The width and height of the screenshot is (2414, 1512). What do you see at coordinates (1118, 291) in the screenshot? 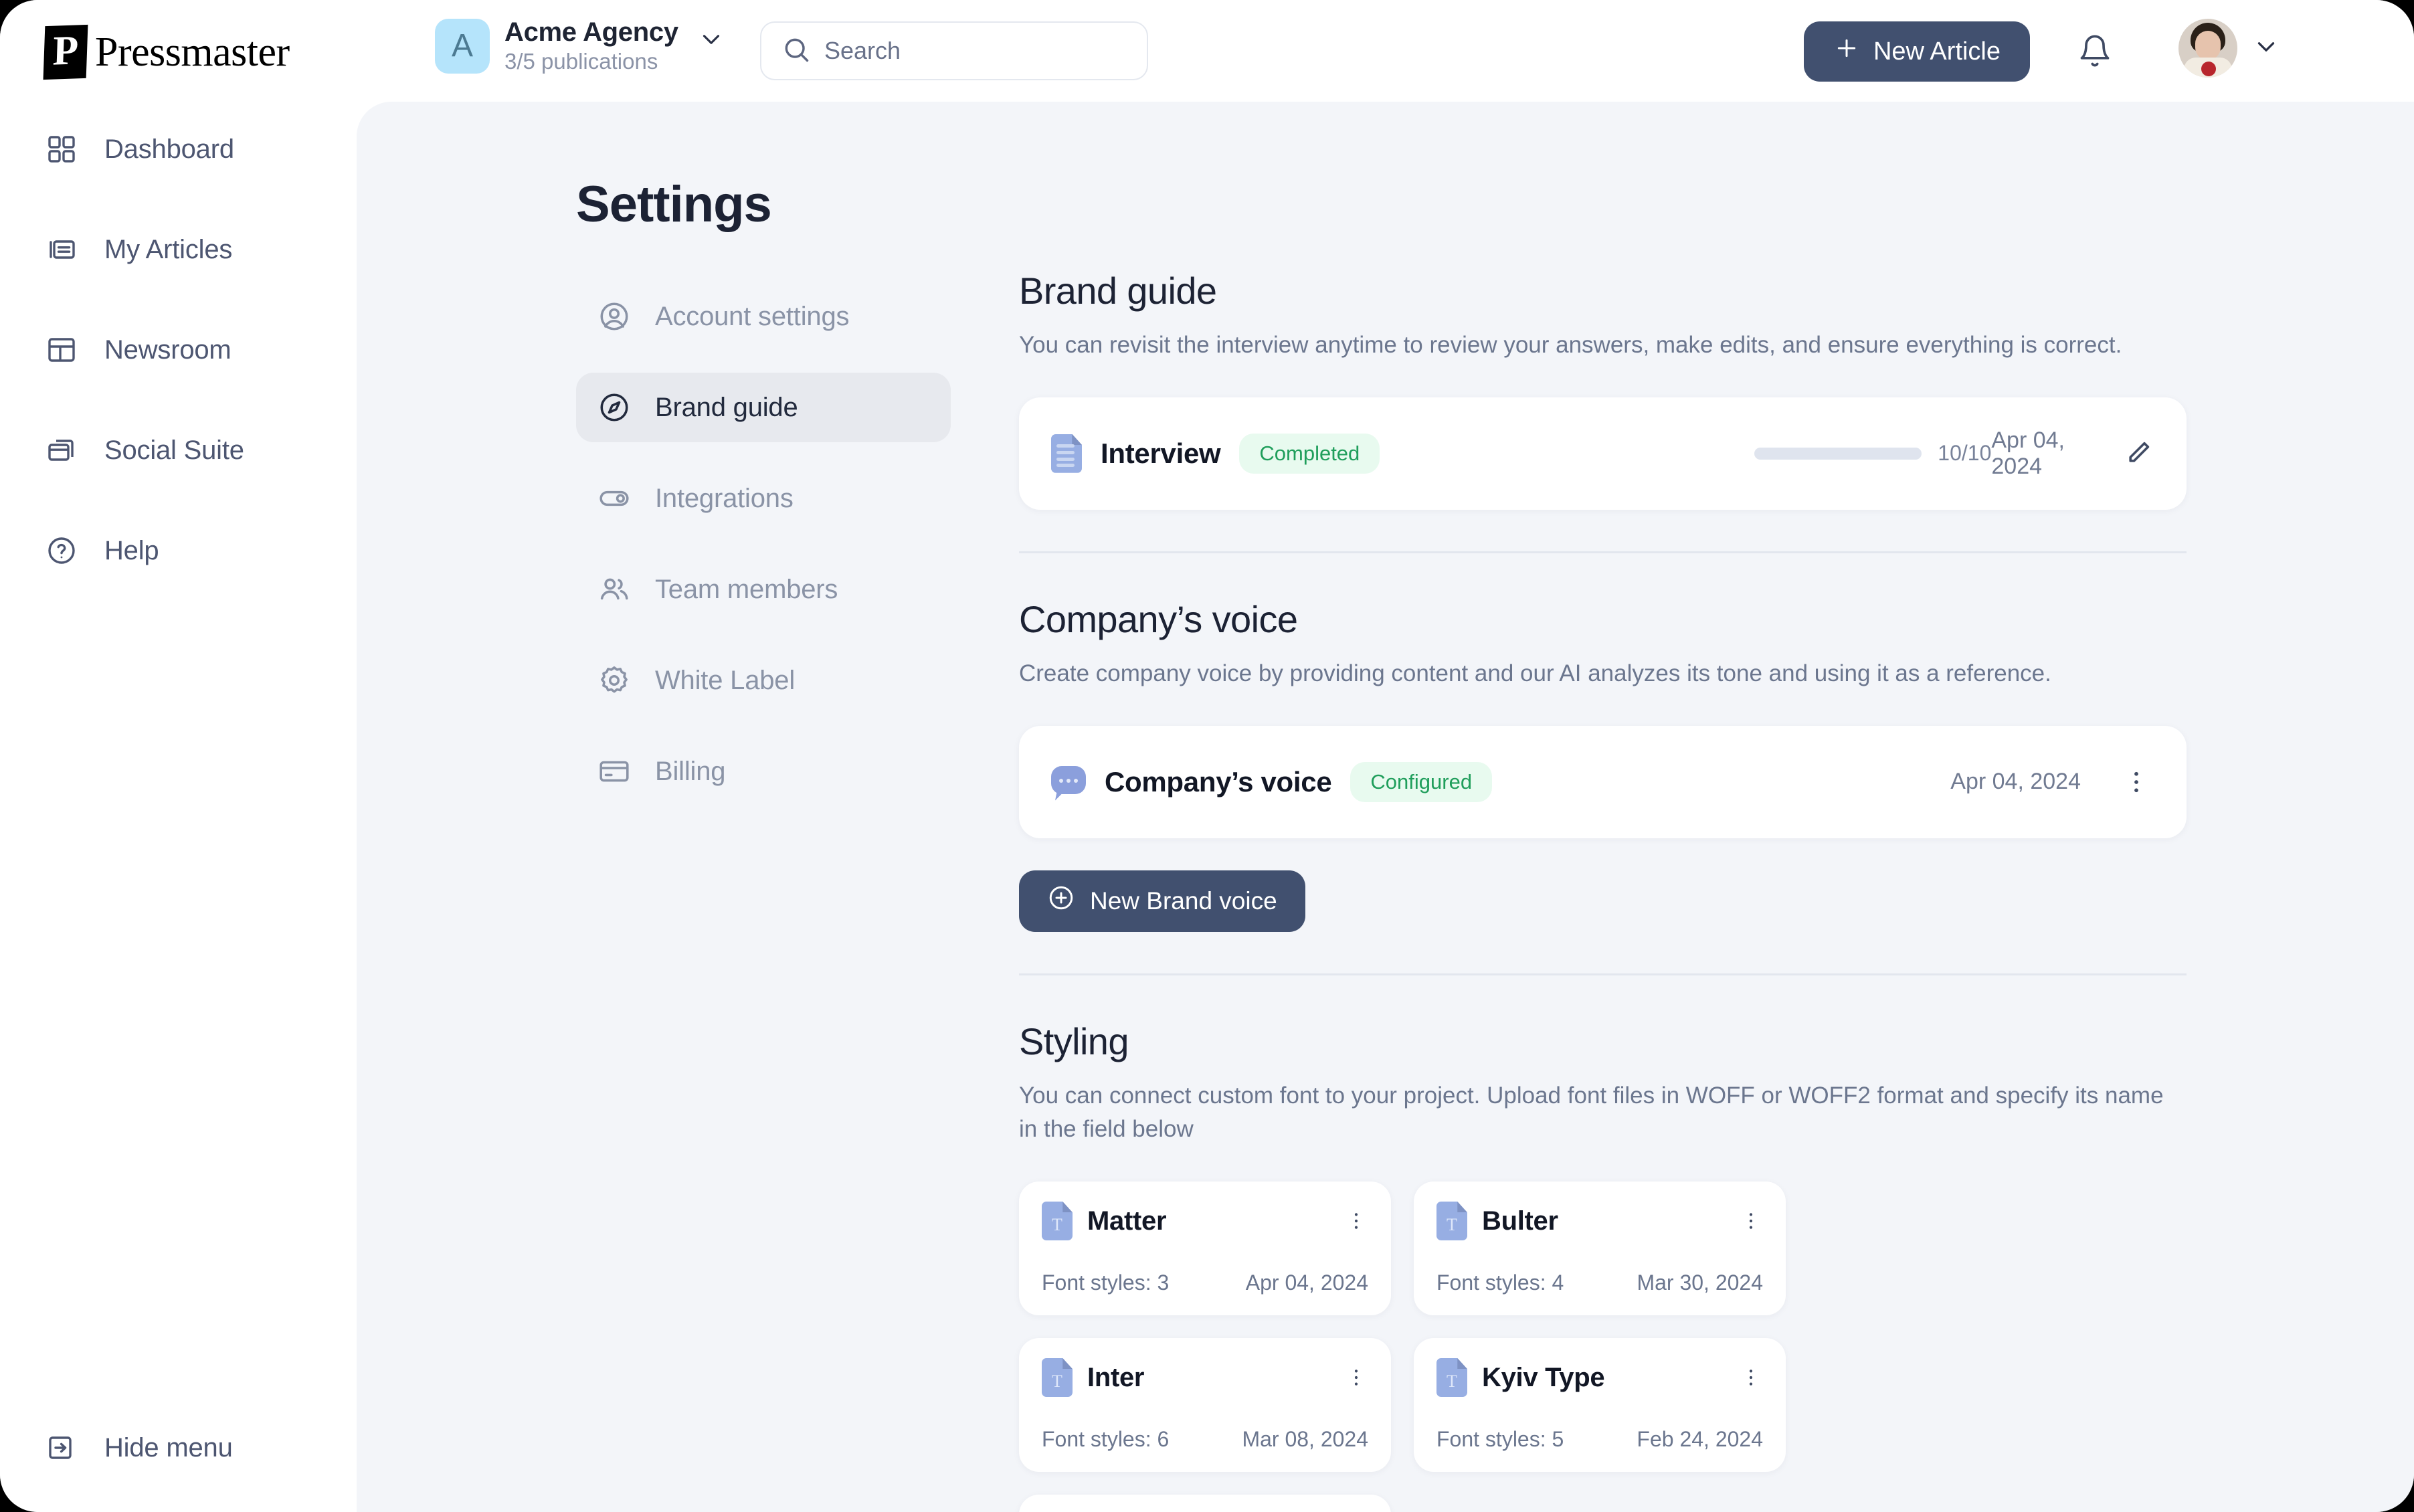
I see `section-title: Brand guide` at bounding box center [1118, 291].